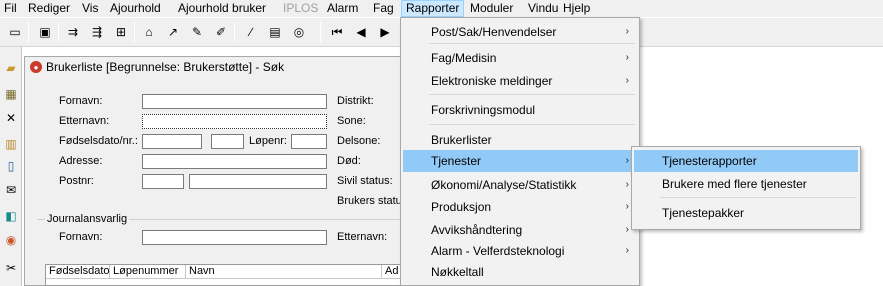 This screenshot has height=286, width=883. What do you see at coordinates (251, 32) in the screenshot?
I see `pencil-icon: ∕` at bounding box center [251, 32].